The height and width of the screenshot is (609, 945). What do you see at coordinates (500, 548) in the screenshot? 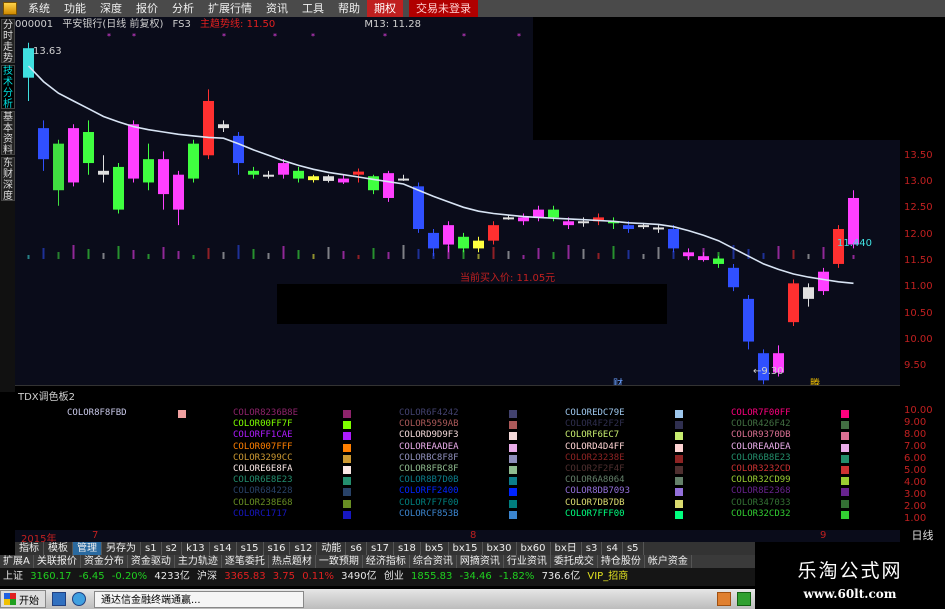
I see `tool-tab: bx30` at bounding box center [500, 548].